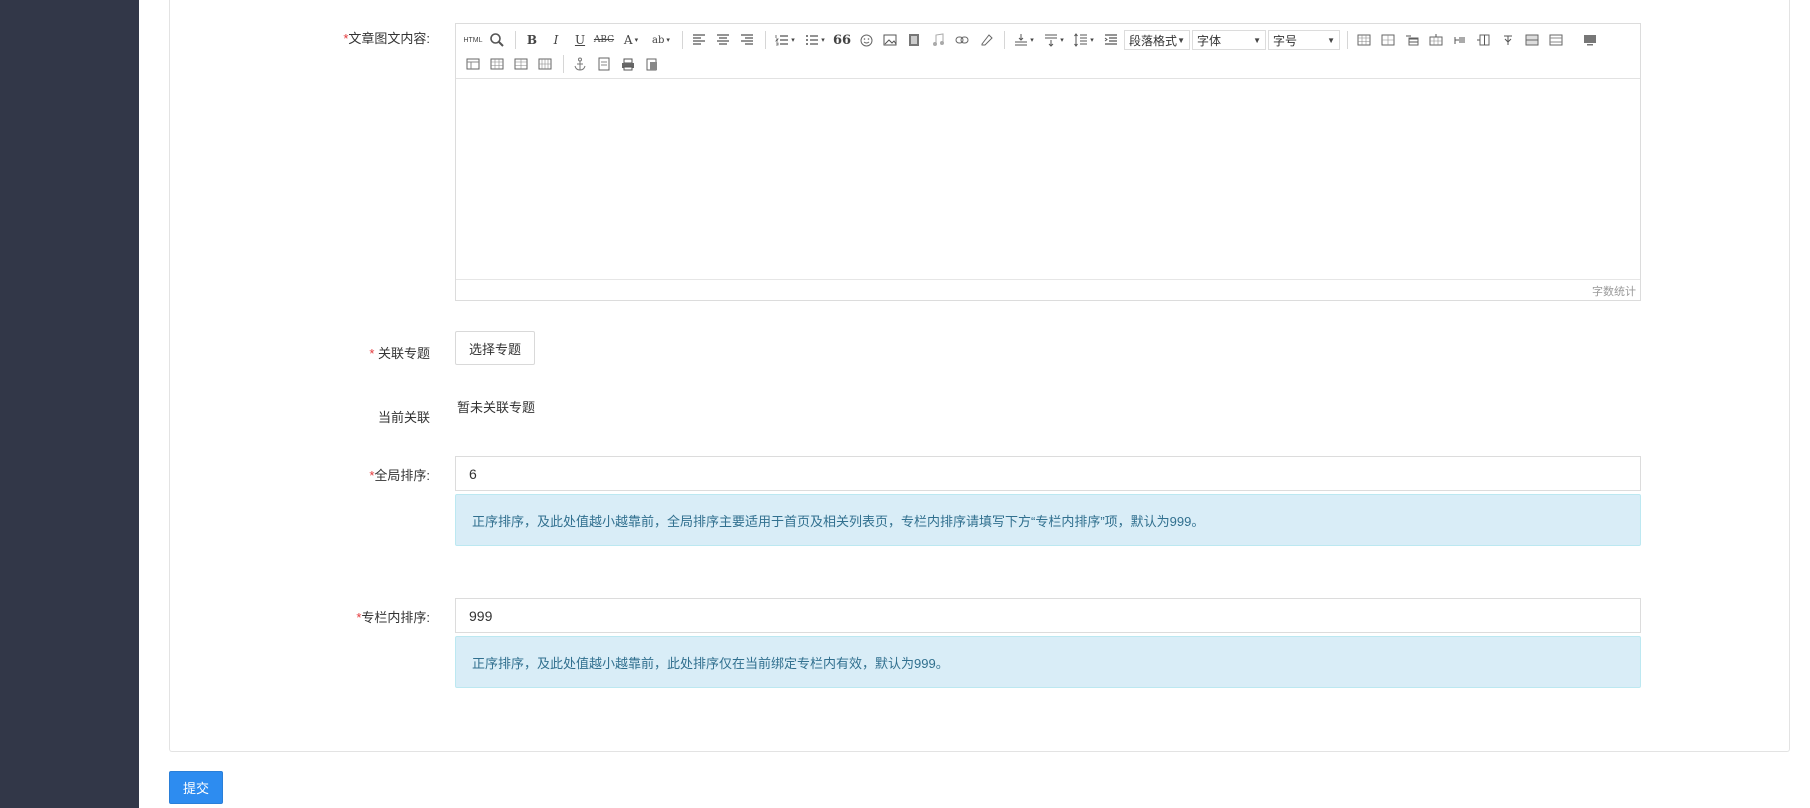 Image resolution: width=1810 pixels, height=808 pixels. Describe the element at coordinates (399, 353) in the screenshot. I see `topic-label: * 关联专题` at that location.